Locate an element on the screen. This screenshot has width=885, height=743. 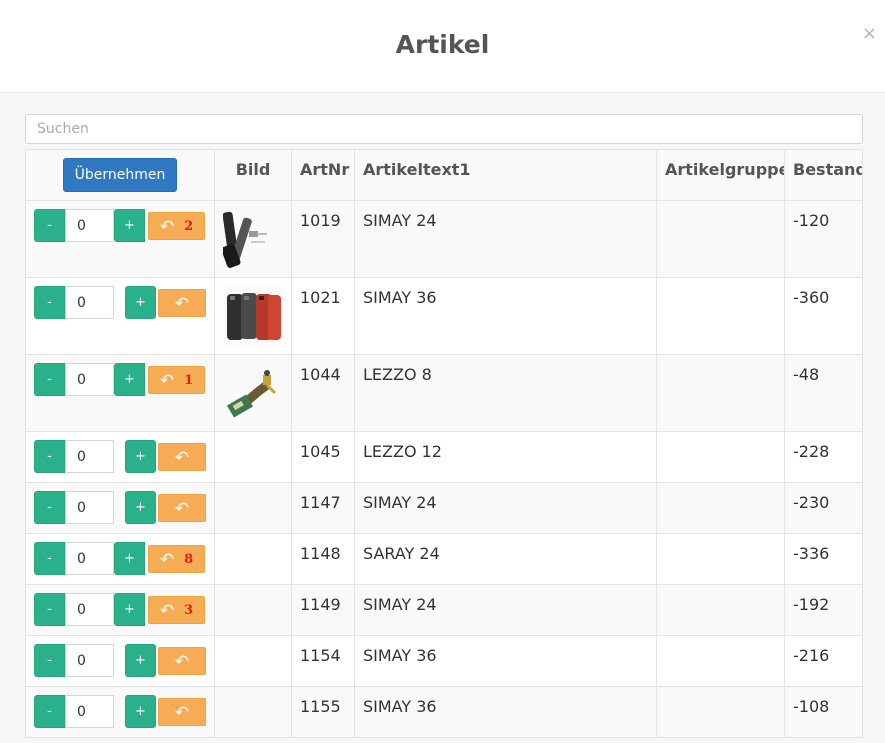
column-header-artnr: ArtNr is located at coordinates (323, 175).